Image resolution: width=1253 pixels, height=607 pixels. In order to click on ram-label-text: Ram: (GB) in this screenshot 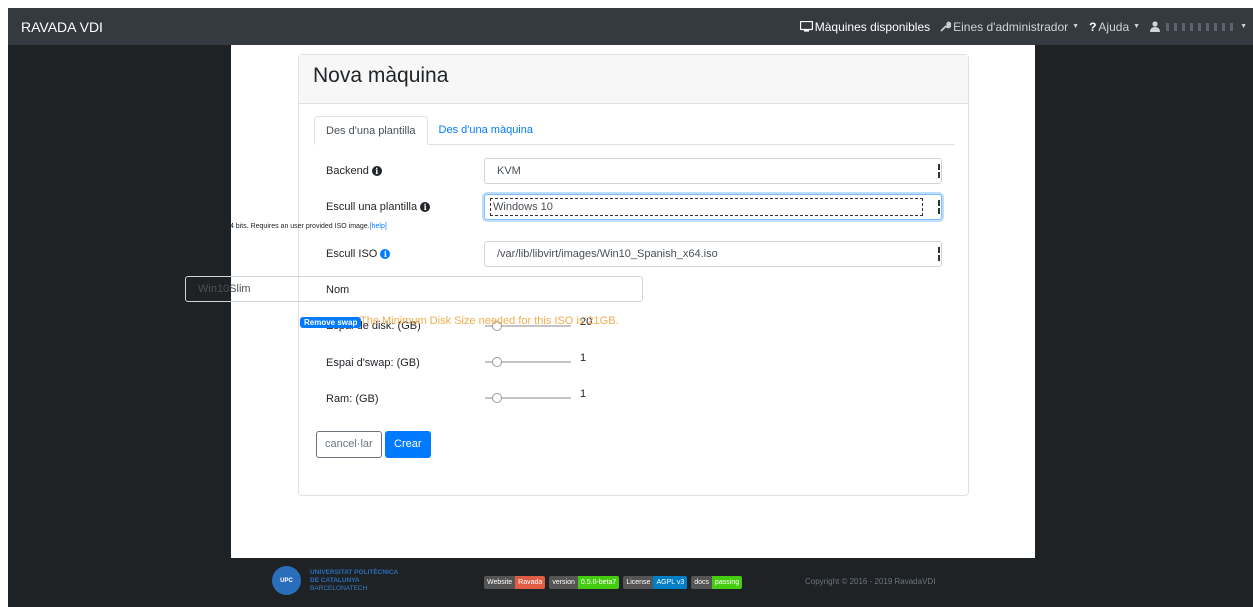, I will do `click(352, 399)`.